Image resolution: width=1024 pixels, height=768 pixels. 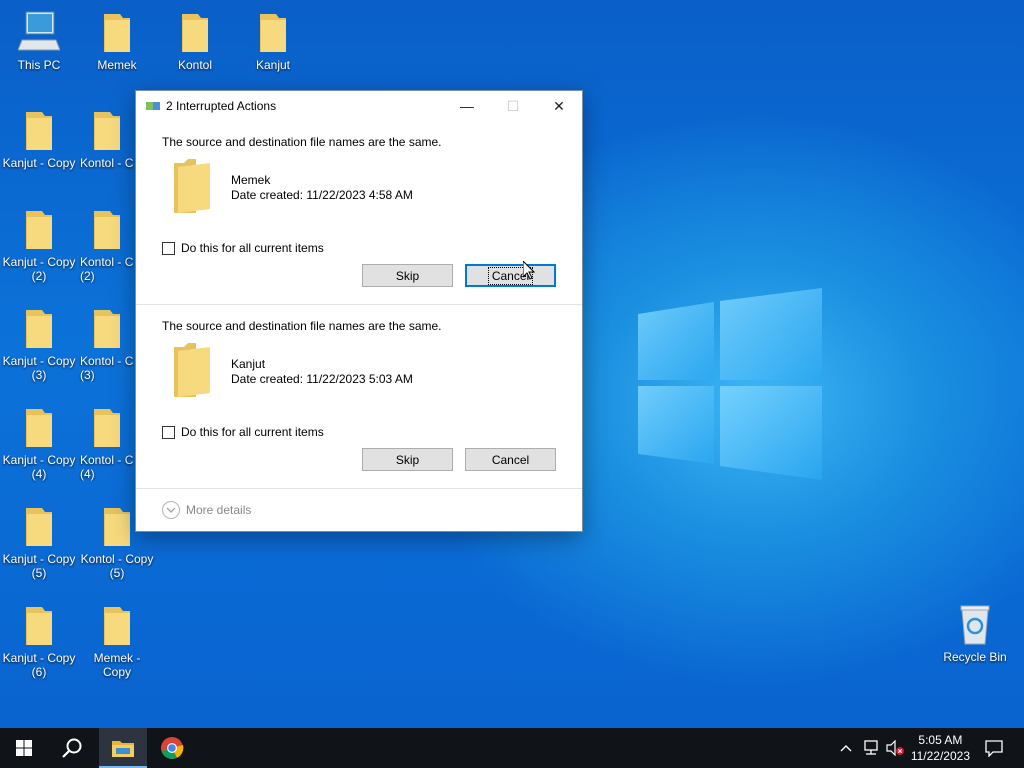 I want to click on start-button, so click(x=24, y=748).